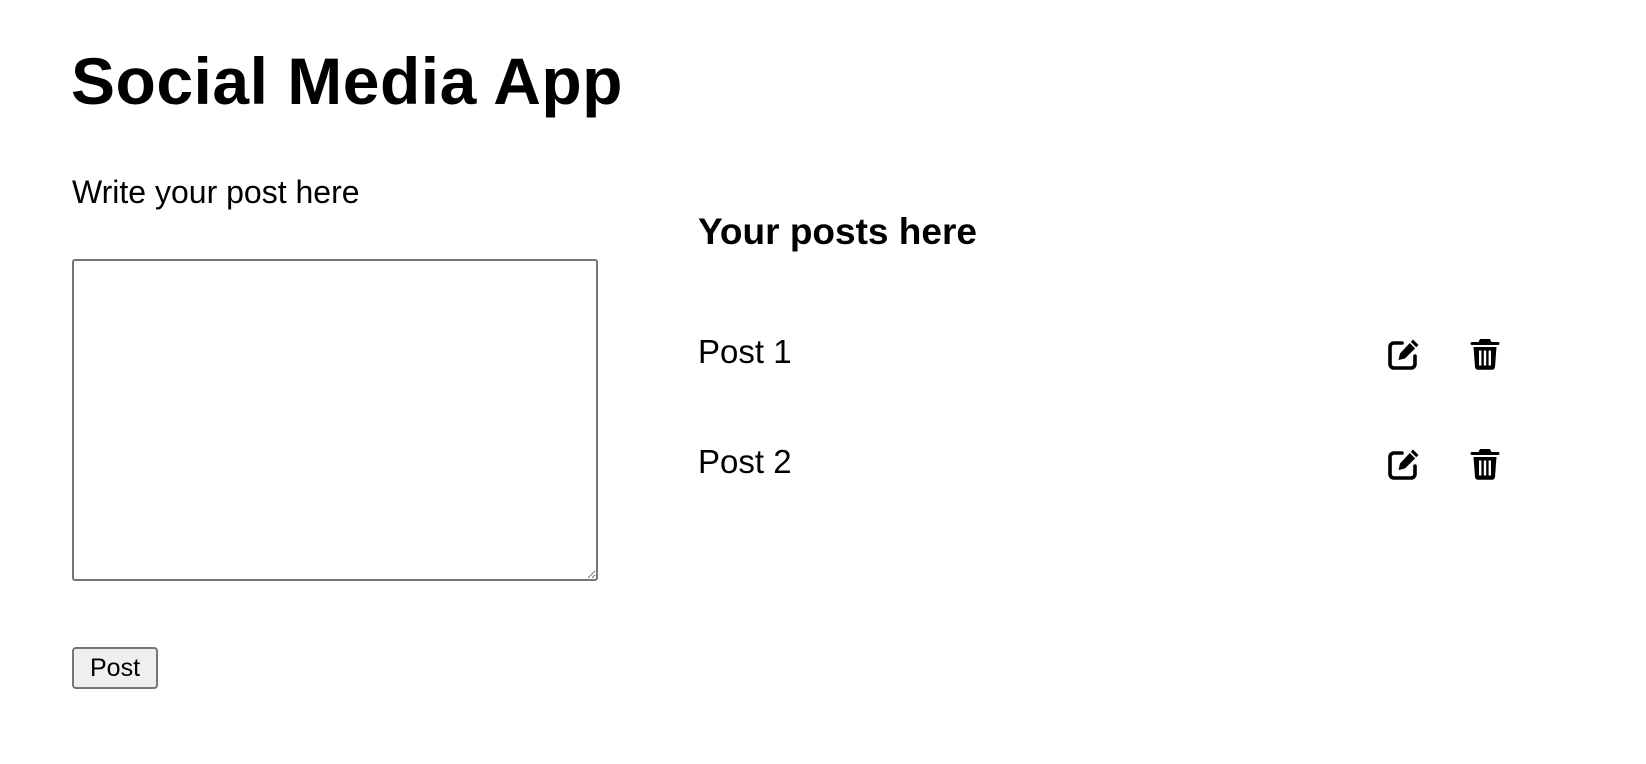 This screenshot has height=764, width=1646. What do you see at coordinates (1108, 379) in the screenshot?
I see `post-item: Post 1` at bounding box center [1108, 379].